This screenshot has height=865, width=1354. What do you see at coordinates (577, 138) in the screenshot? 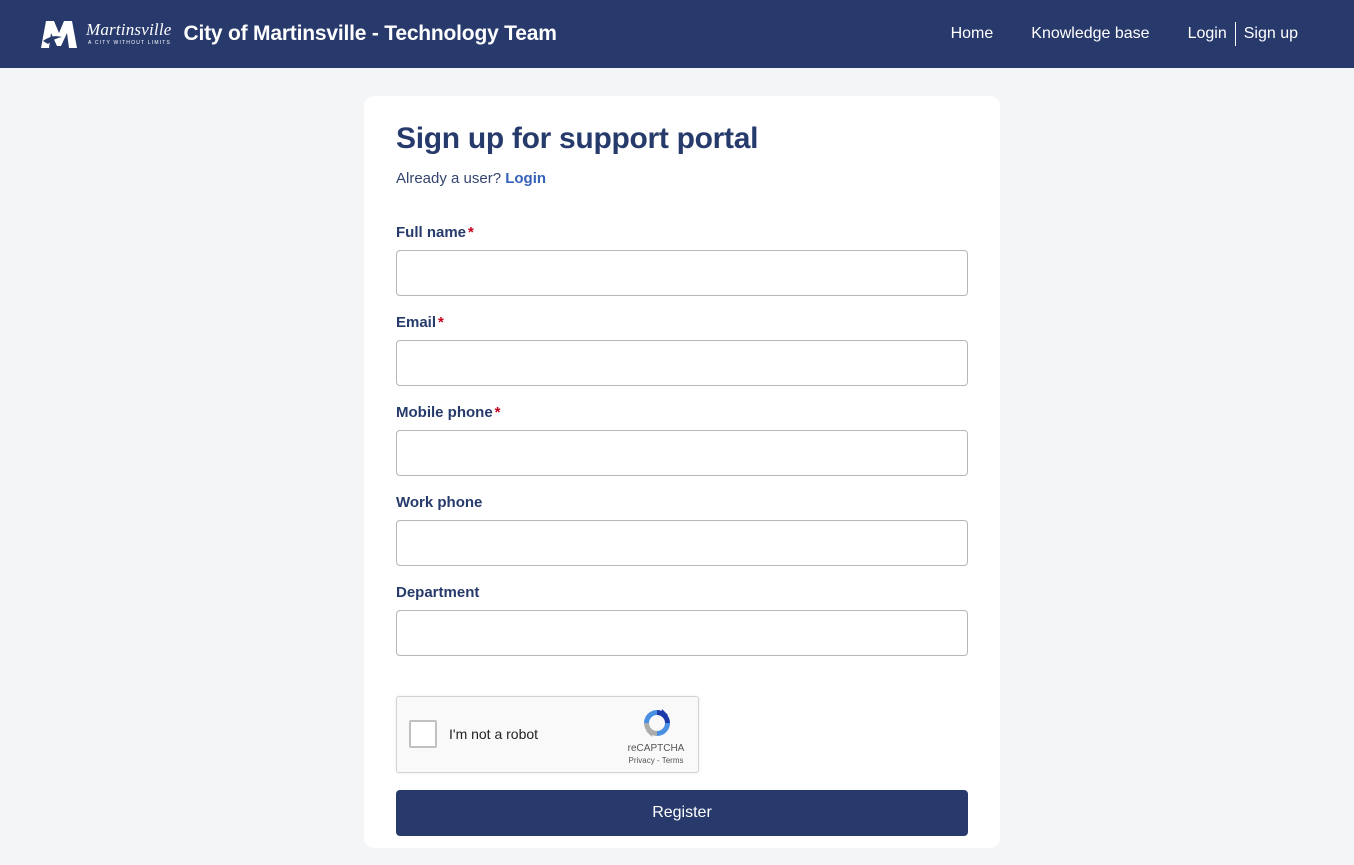
I see `page-title: Sign up for support portal` at bounding box center [577, 138].